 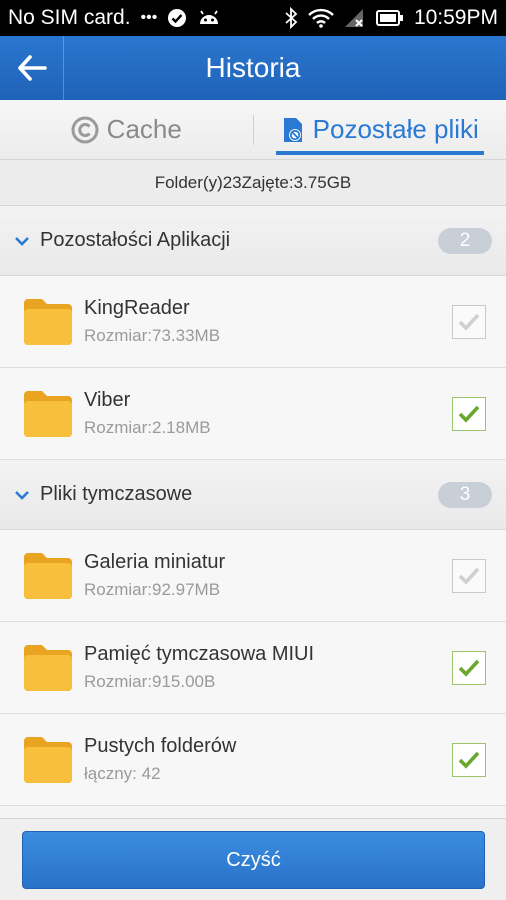 What do you see at coordinates (253, 414) in the screenshot?
I see `list-item: Viber Rozmiar:2.18MB` at bounding box center [253, 414].